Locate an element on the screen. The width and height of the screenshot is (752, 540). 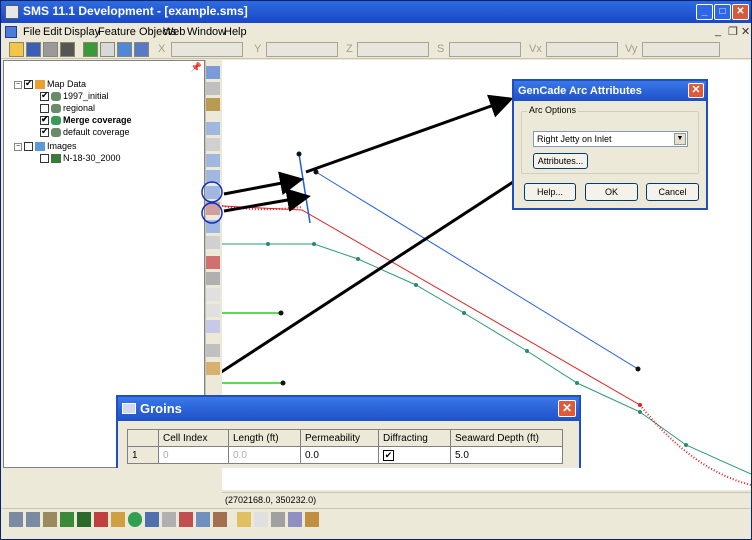
tree-label: Images is located at coordinates (62, 146).